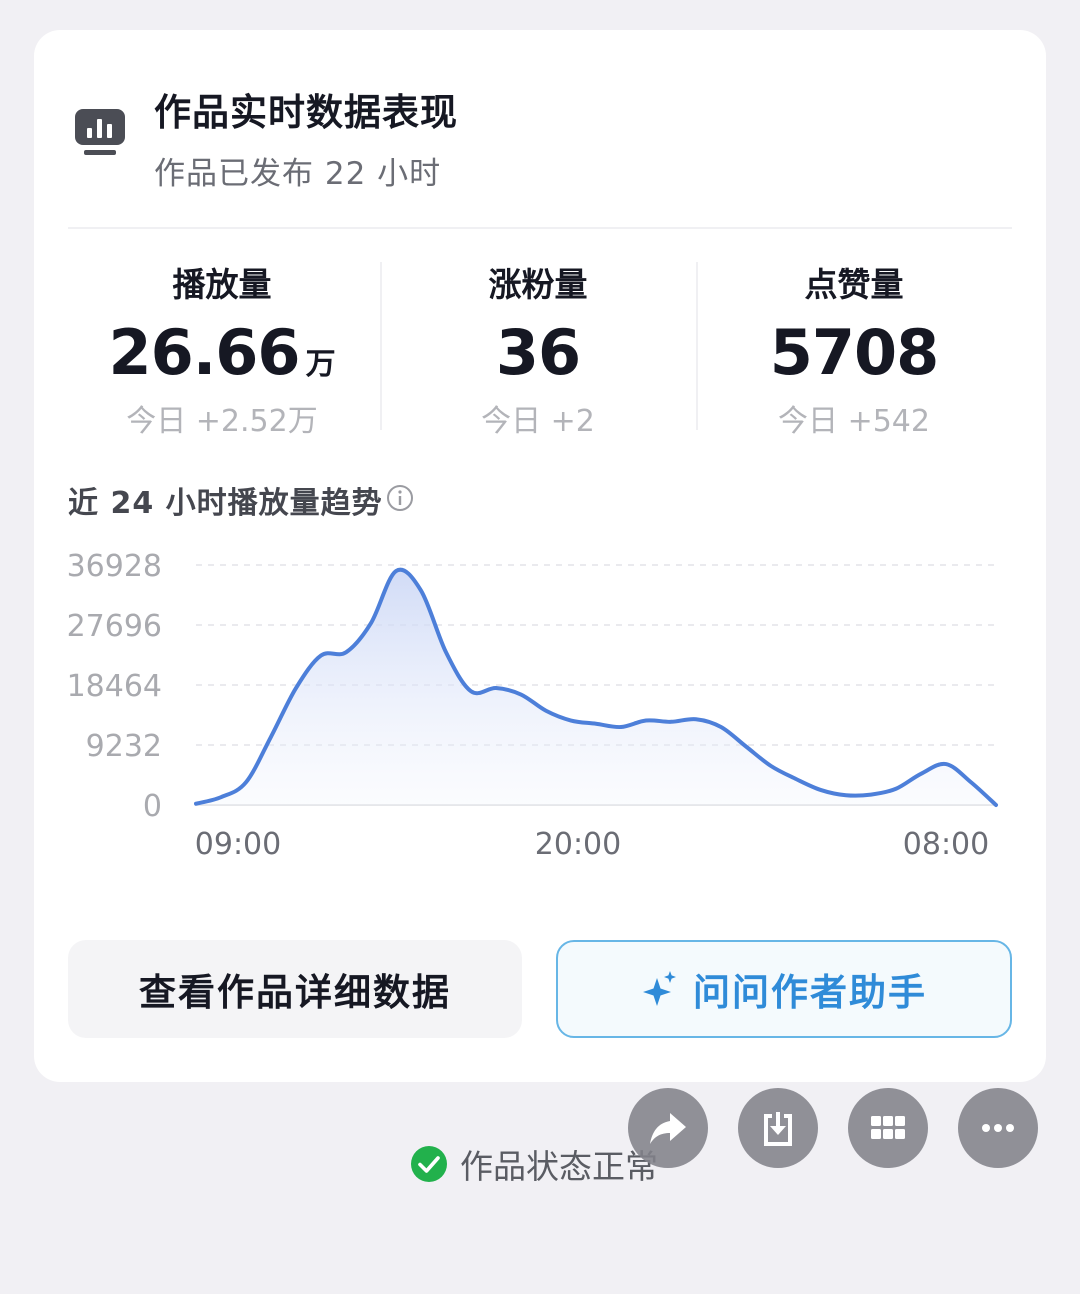 Image resolution: width=1080 pixels, height=1294 pixels. Describe the element at coordinates (854, 284) in the screenshot. I see `stat-label: 点赞量` at that location.